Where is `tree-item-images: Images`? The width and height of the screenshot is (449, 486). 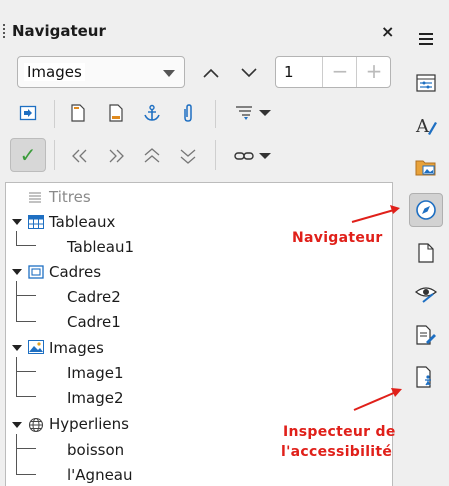 tree-item-images: Images is located at coordinates (76, 348).